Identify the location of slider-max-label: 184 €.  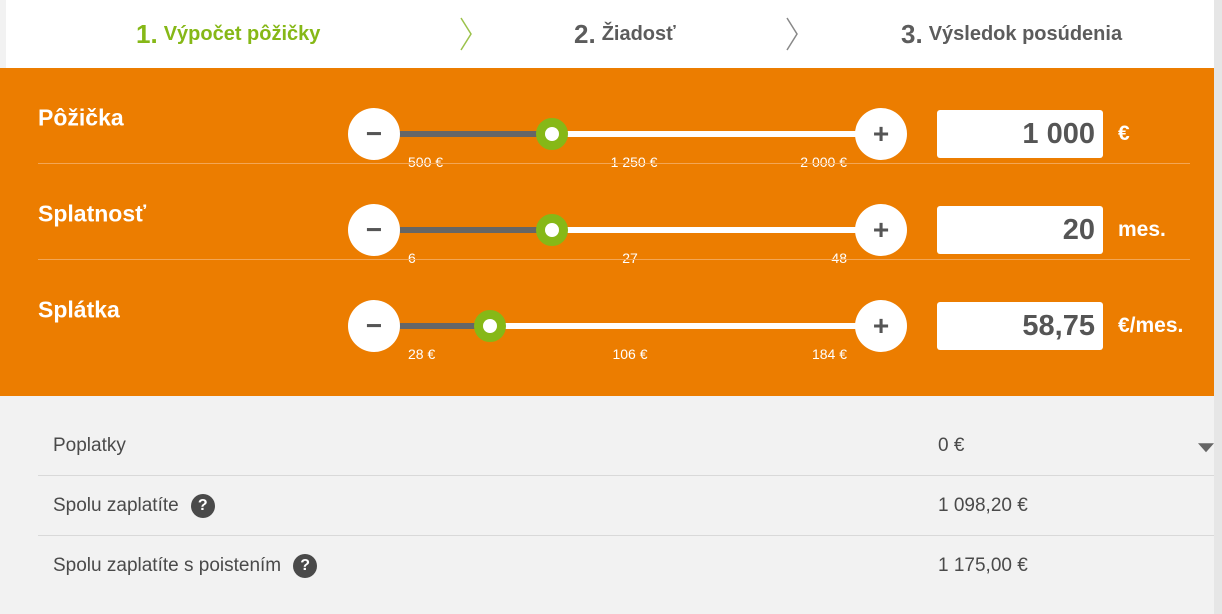
(829, 354).